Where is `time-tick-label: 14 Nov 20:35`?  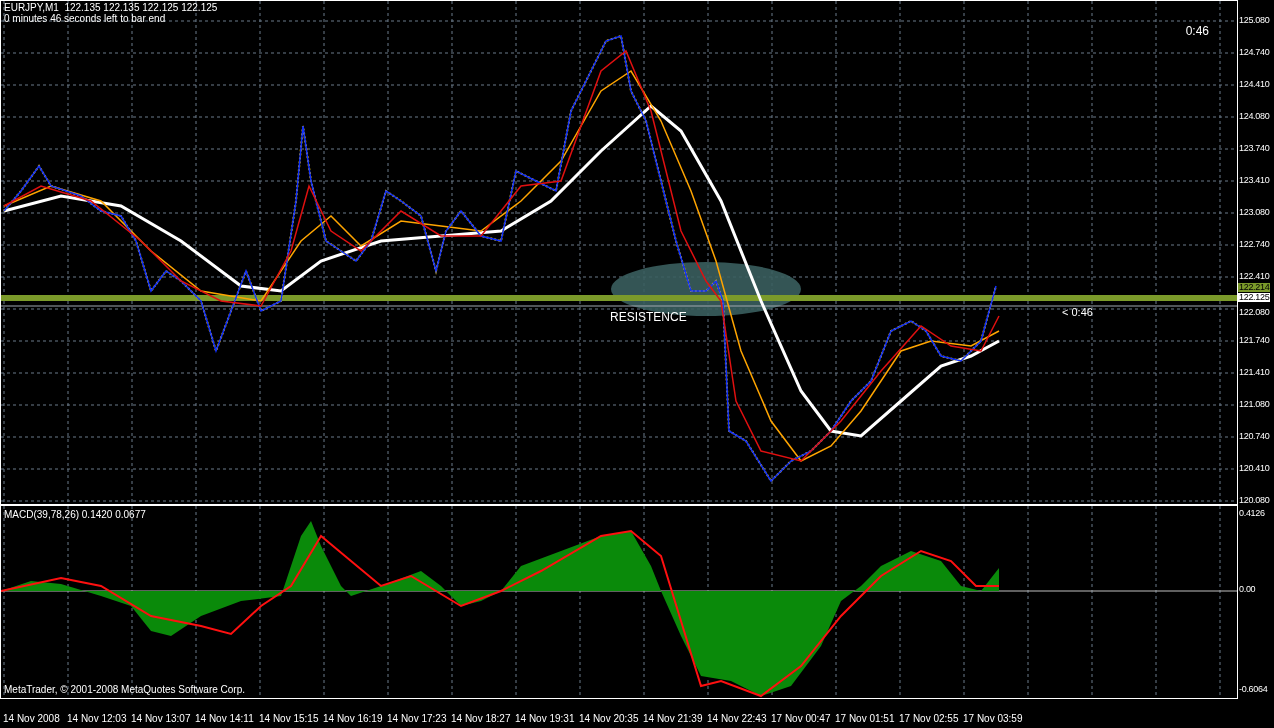
time-tick-label: 14 Nov 20:35 is located at coordinates (609, 718).